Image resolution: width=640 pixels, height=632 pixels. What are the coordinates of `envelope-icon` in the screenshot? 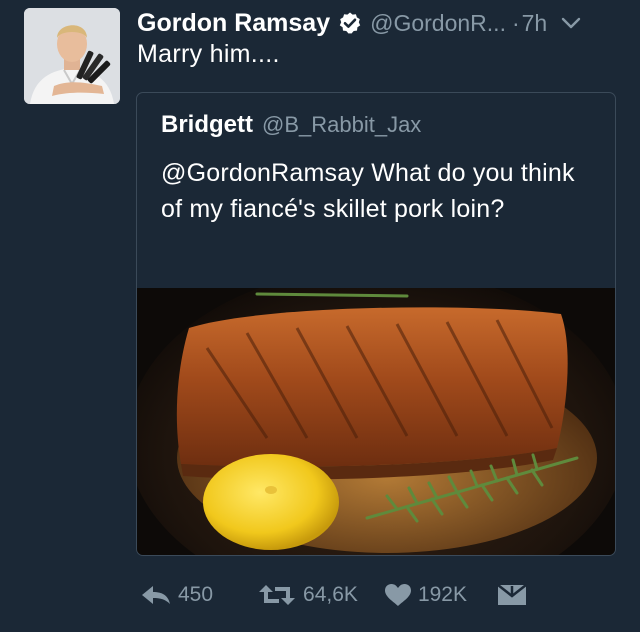 It's located at (512, 594).